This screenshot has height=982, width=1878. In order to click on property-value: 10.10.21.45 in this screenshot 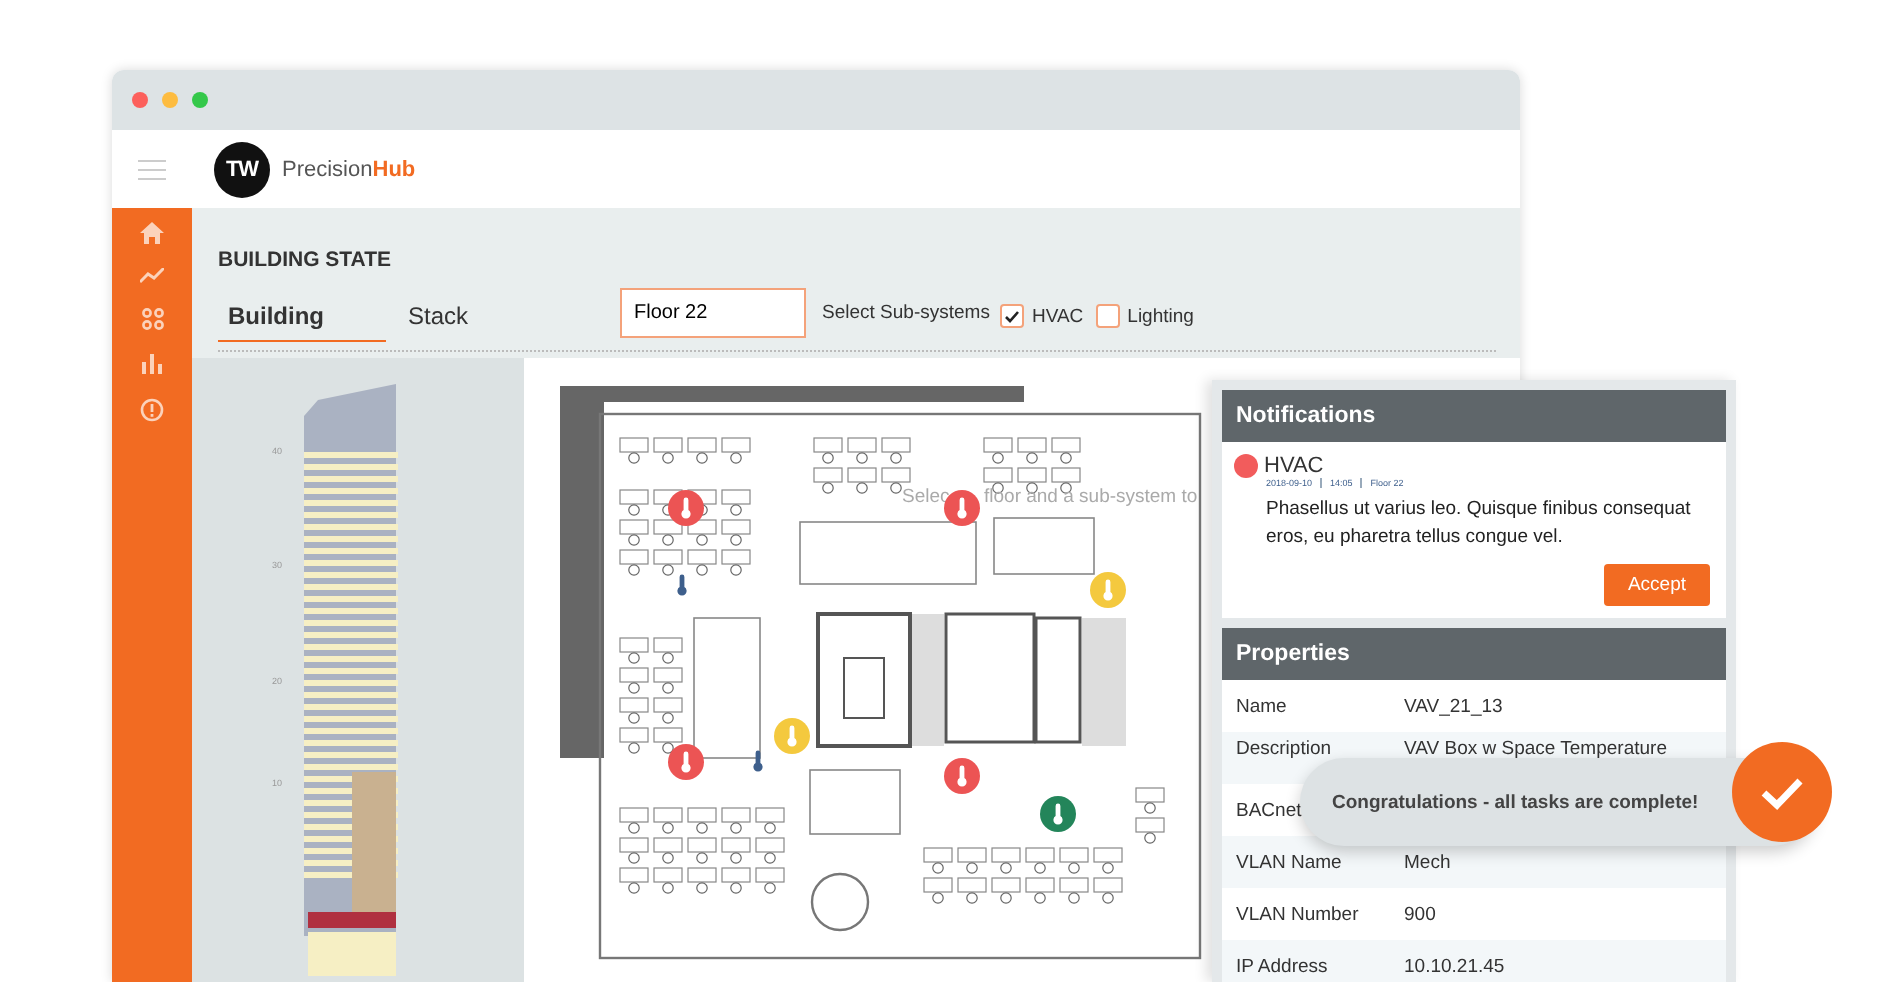, I will do `click(1454, 966)`.